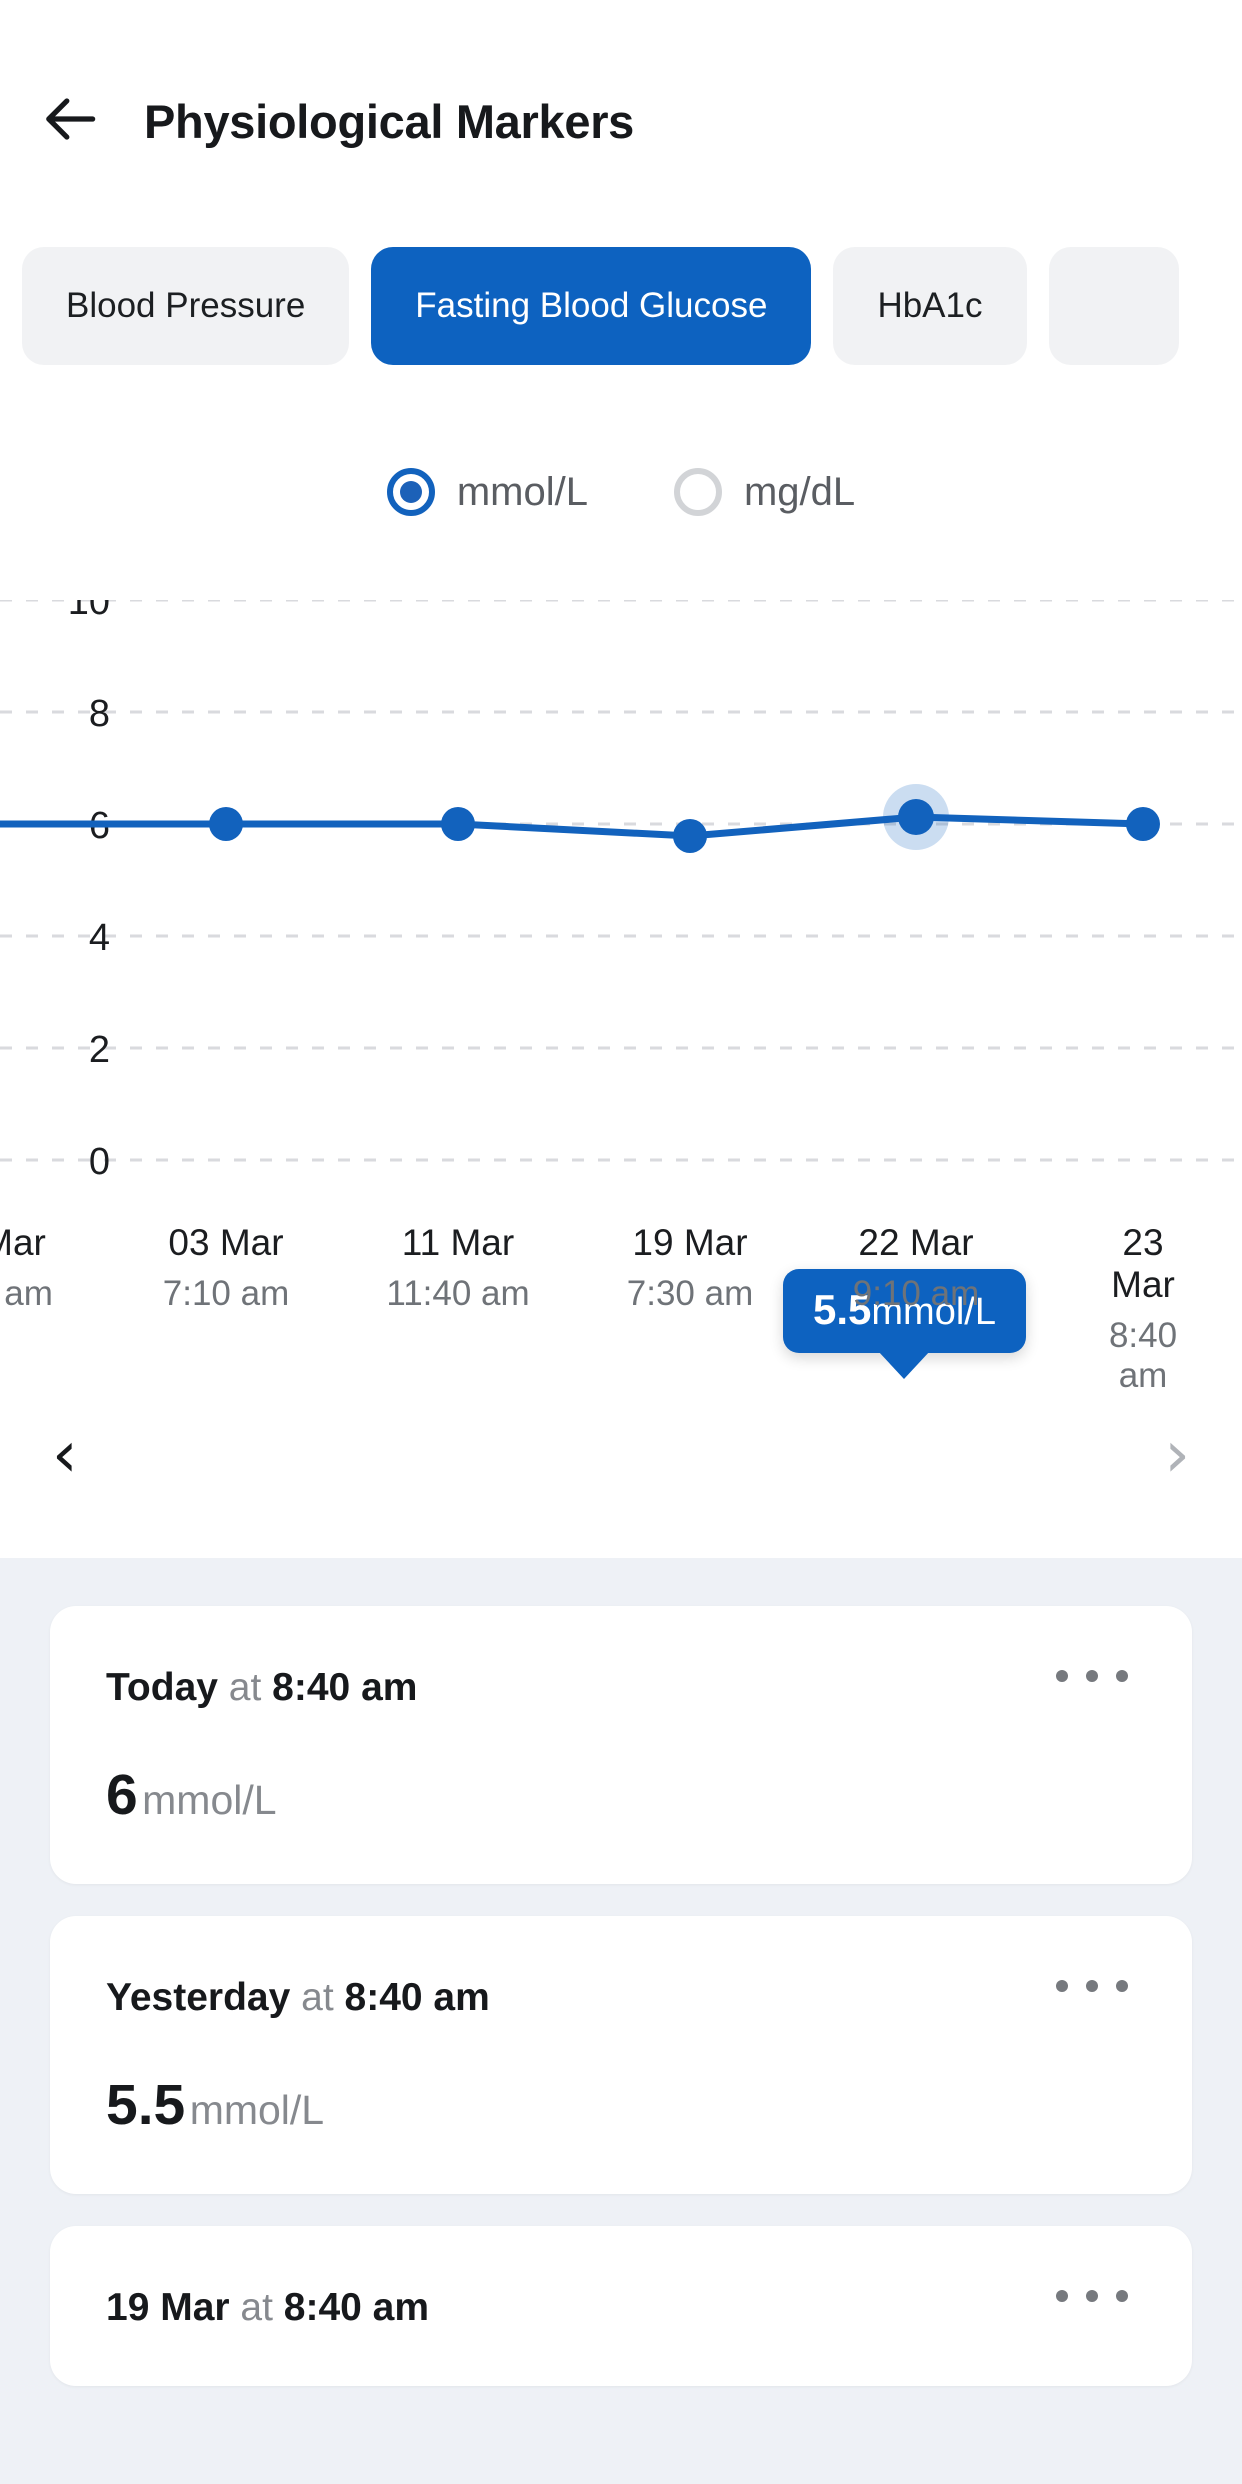  Describe the element at coordinates (1113, 306) in the screenshot. I see `tab-overflow-partial` at that location.